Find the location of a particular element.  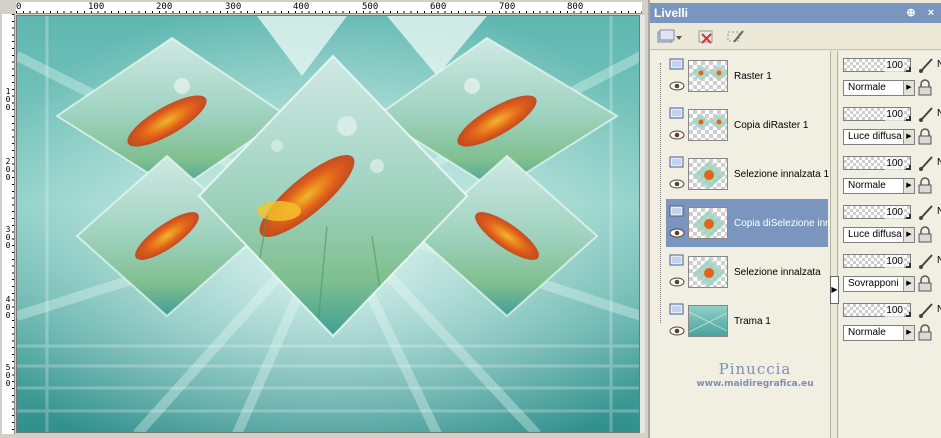

ruler-label: 800 is located at coordinates (575, 7).